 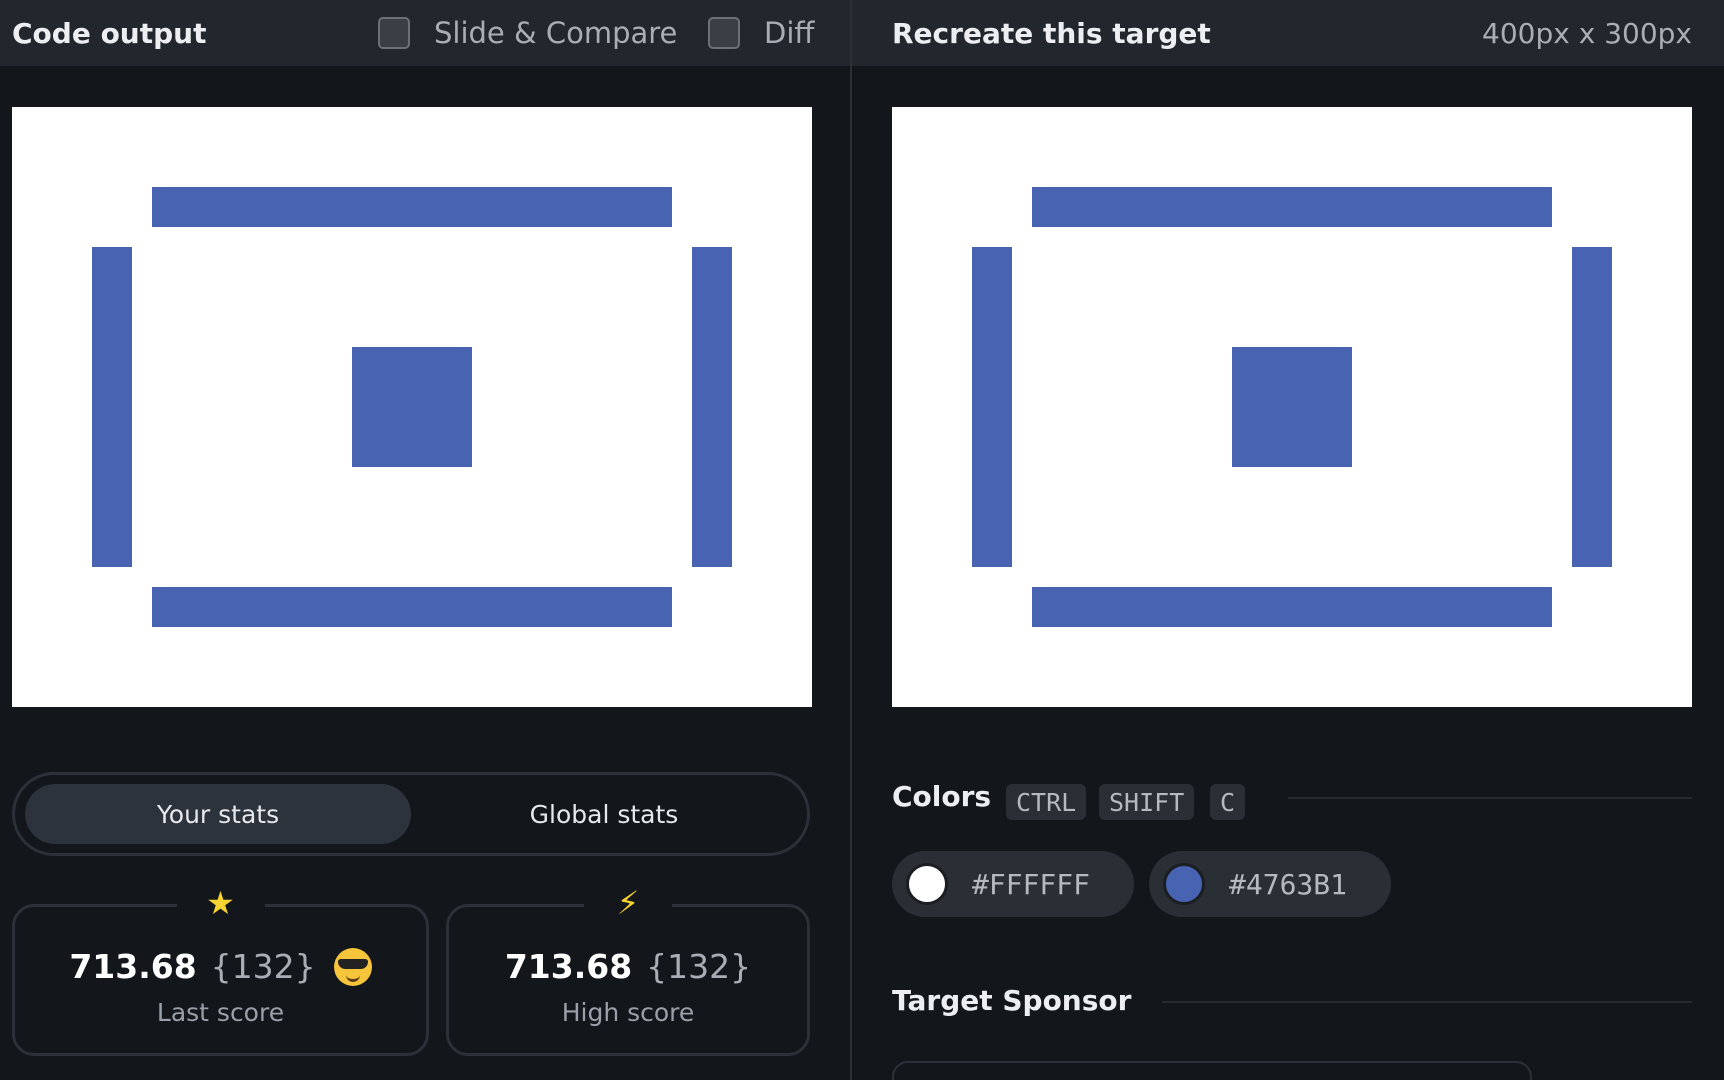 What do you see at coordinates (1012, 1000) in the screenshot?
I see `target-sponsor-title: Target Sponsor` at bounding box center [1012, 1000].